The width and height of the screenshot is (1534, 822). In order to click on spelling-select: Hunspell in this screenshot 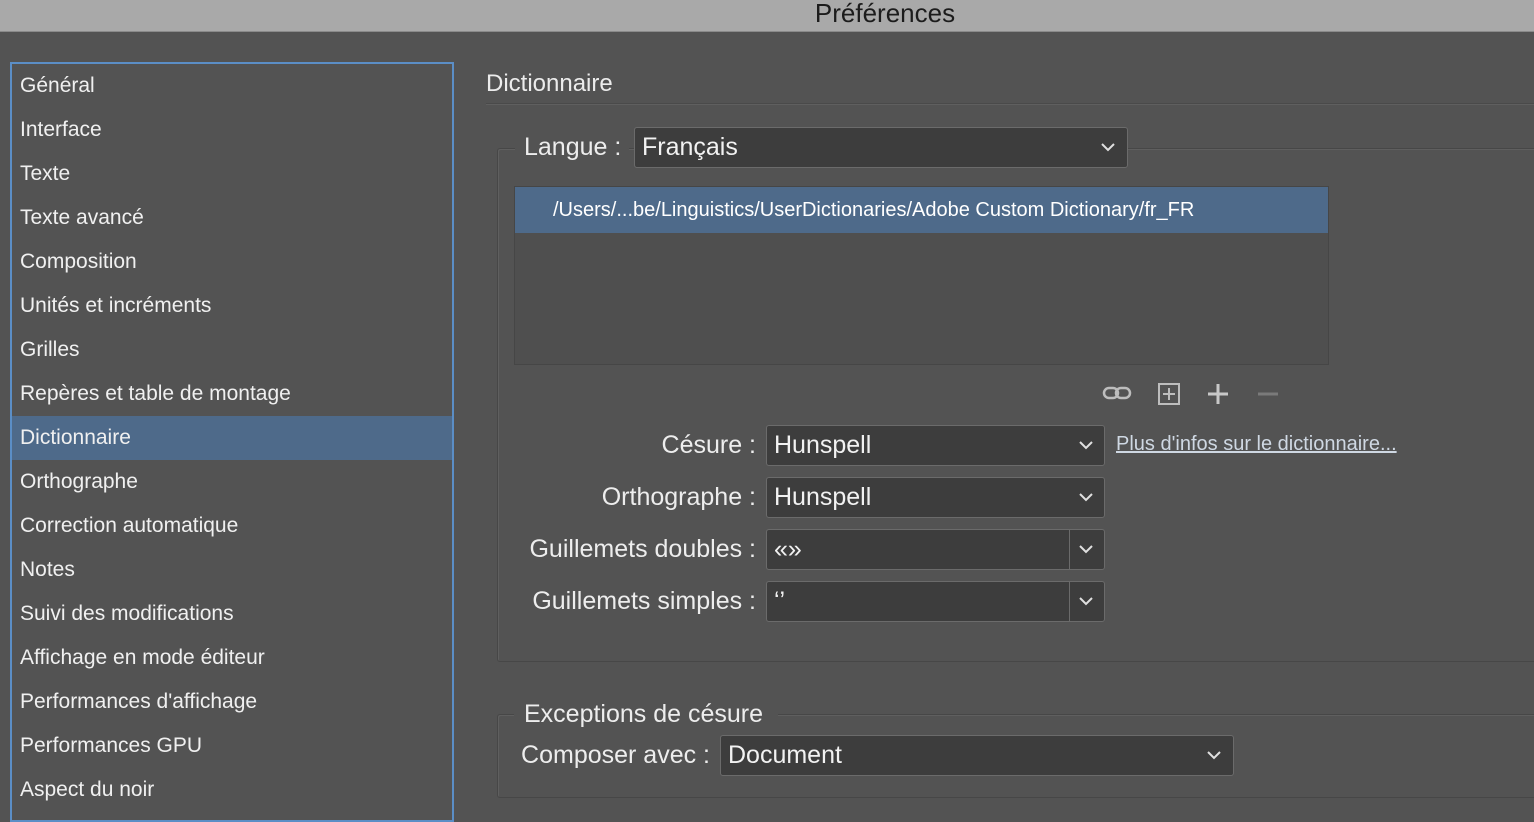, I will do `click(935, 497)`.